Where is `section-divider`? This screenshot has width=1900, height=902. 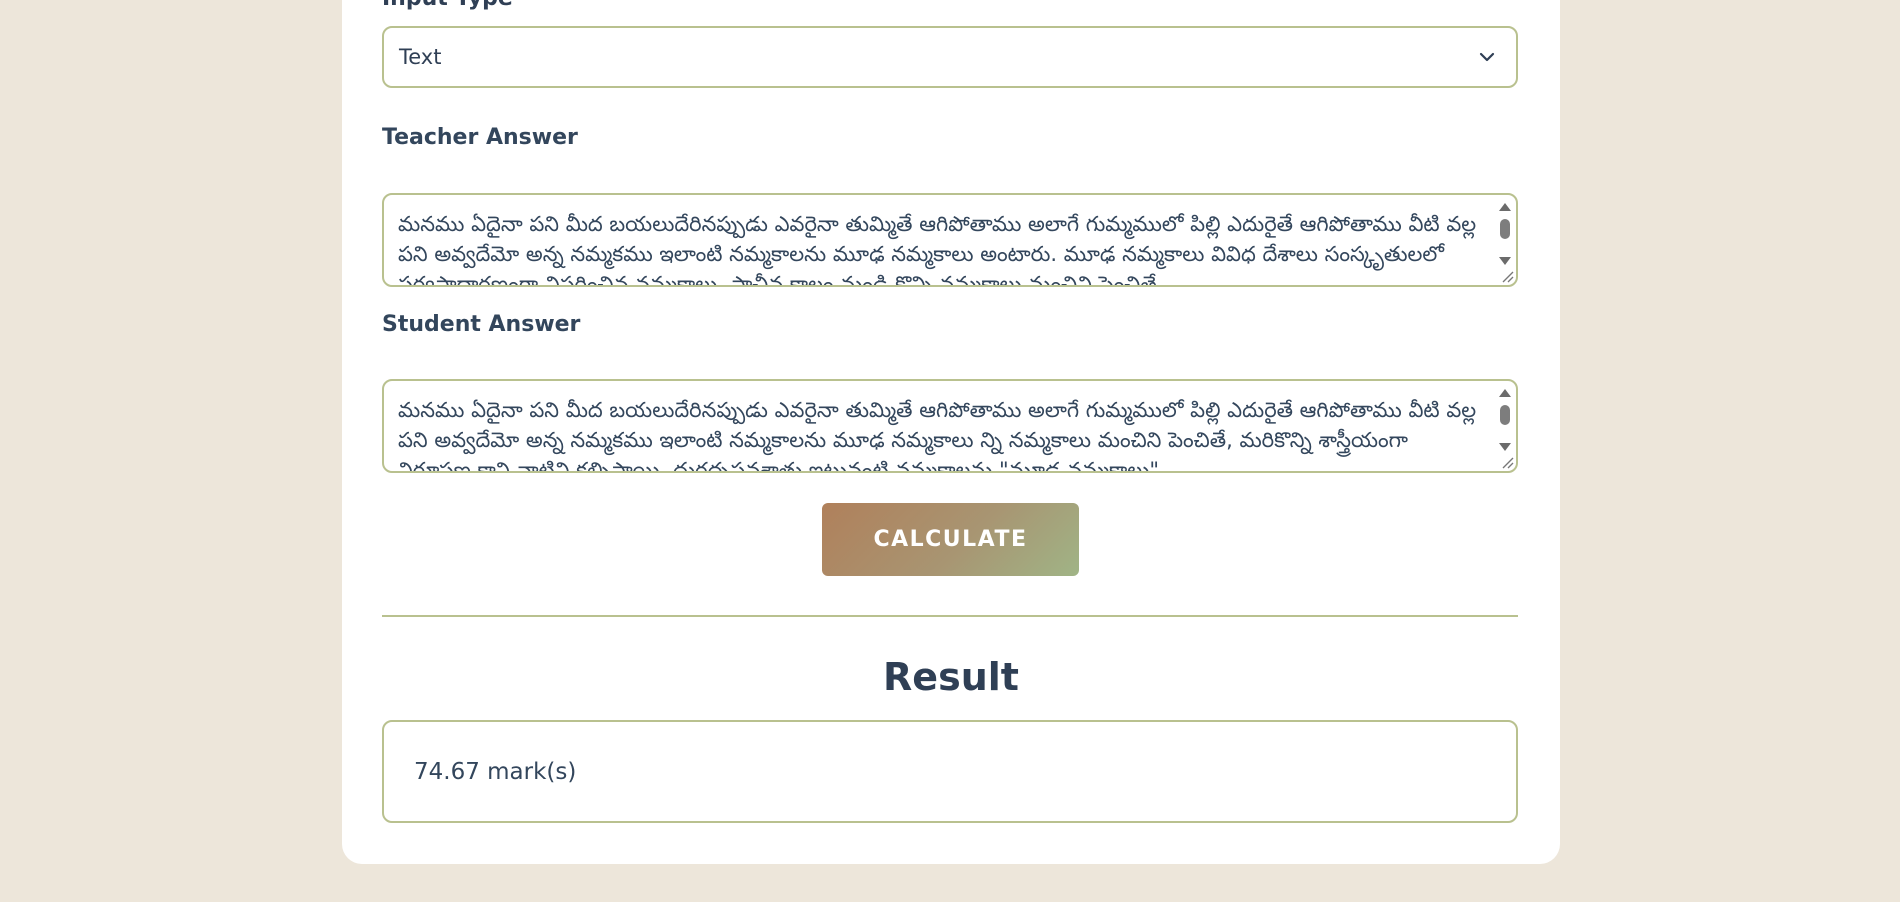
section-divider is located at coordinates (950, 616).